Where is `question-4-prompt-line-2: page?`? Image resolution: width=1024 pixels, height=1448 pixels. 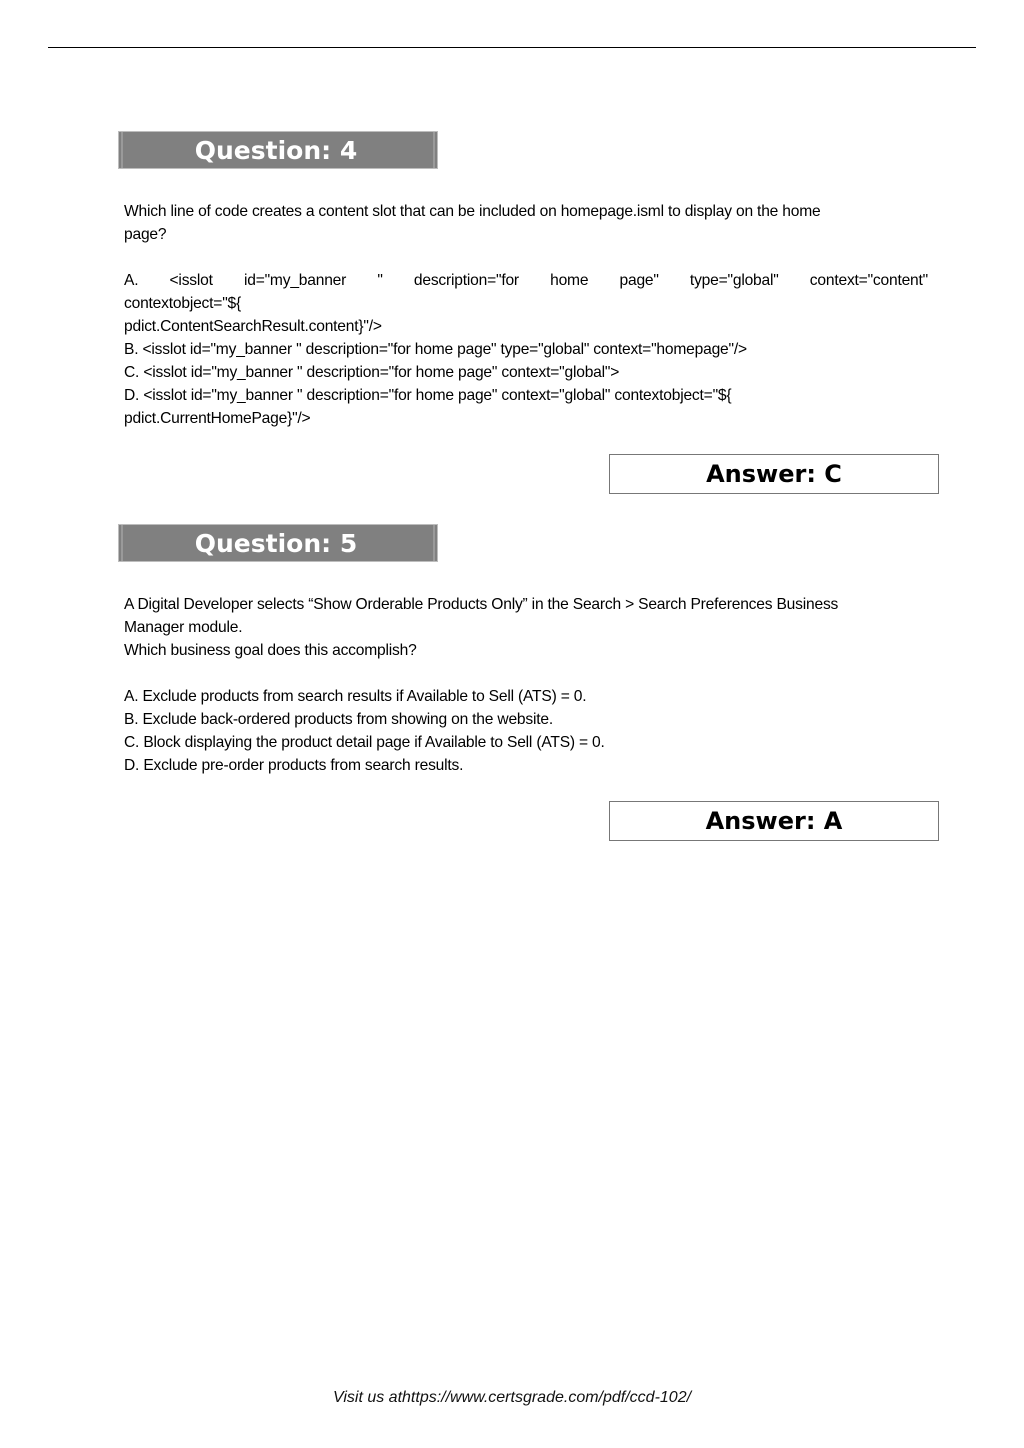
question-4-prompt-line-2: page? is located at coordinates (145, 234).